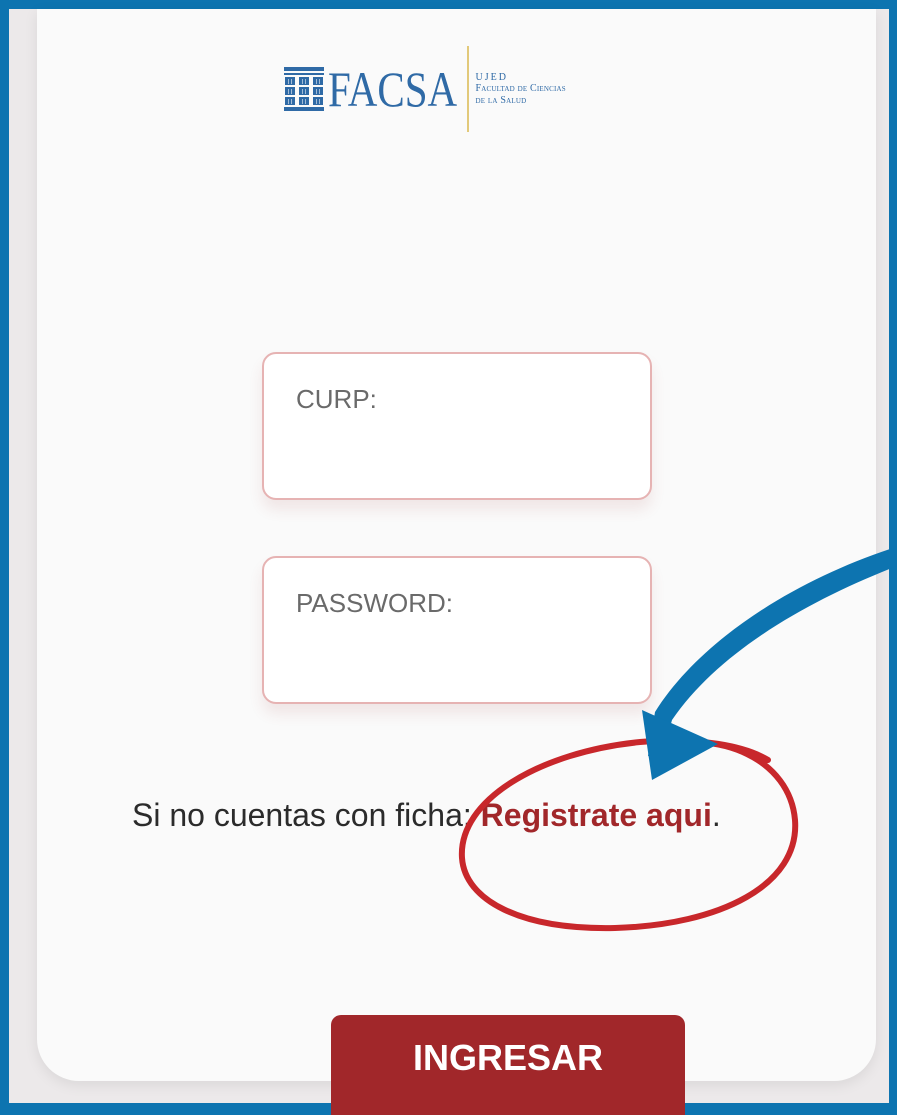 This screenshot has height=1115, width=897. What do you see at coordinates (304, 89) in the screenshot?
I see `facsa-building-icon` at bounding box center [304, 89].